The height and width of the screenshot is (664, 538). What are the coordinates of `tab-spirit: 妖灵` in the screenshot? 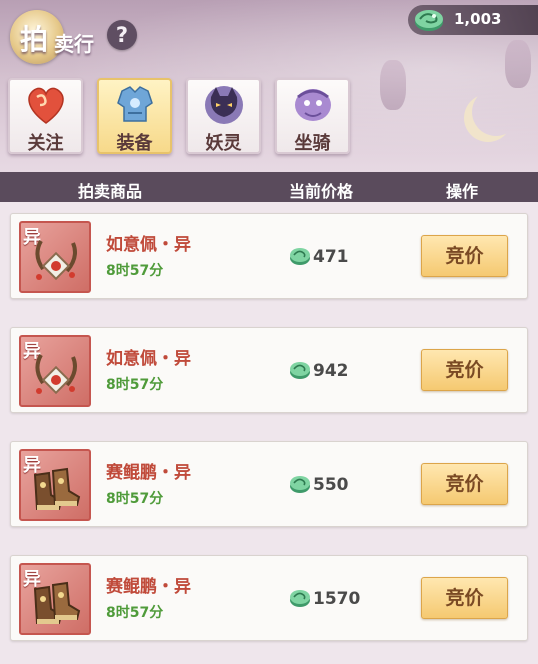 It's located at (223, 116).